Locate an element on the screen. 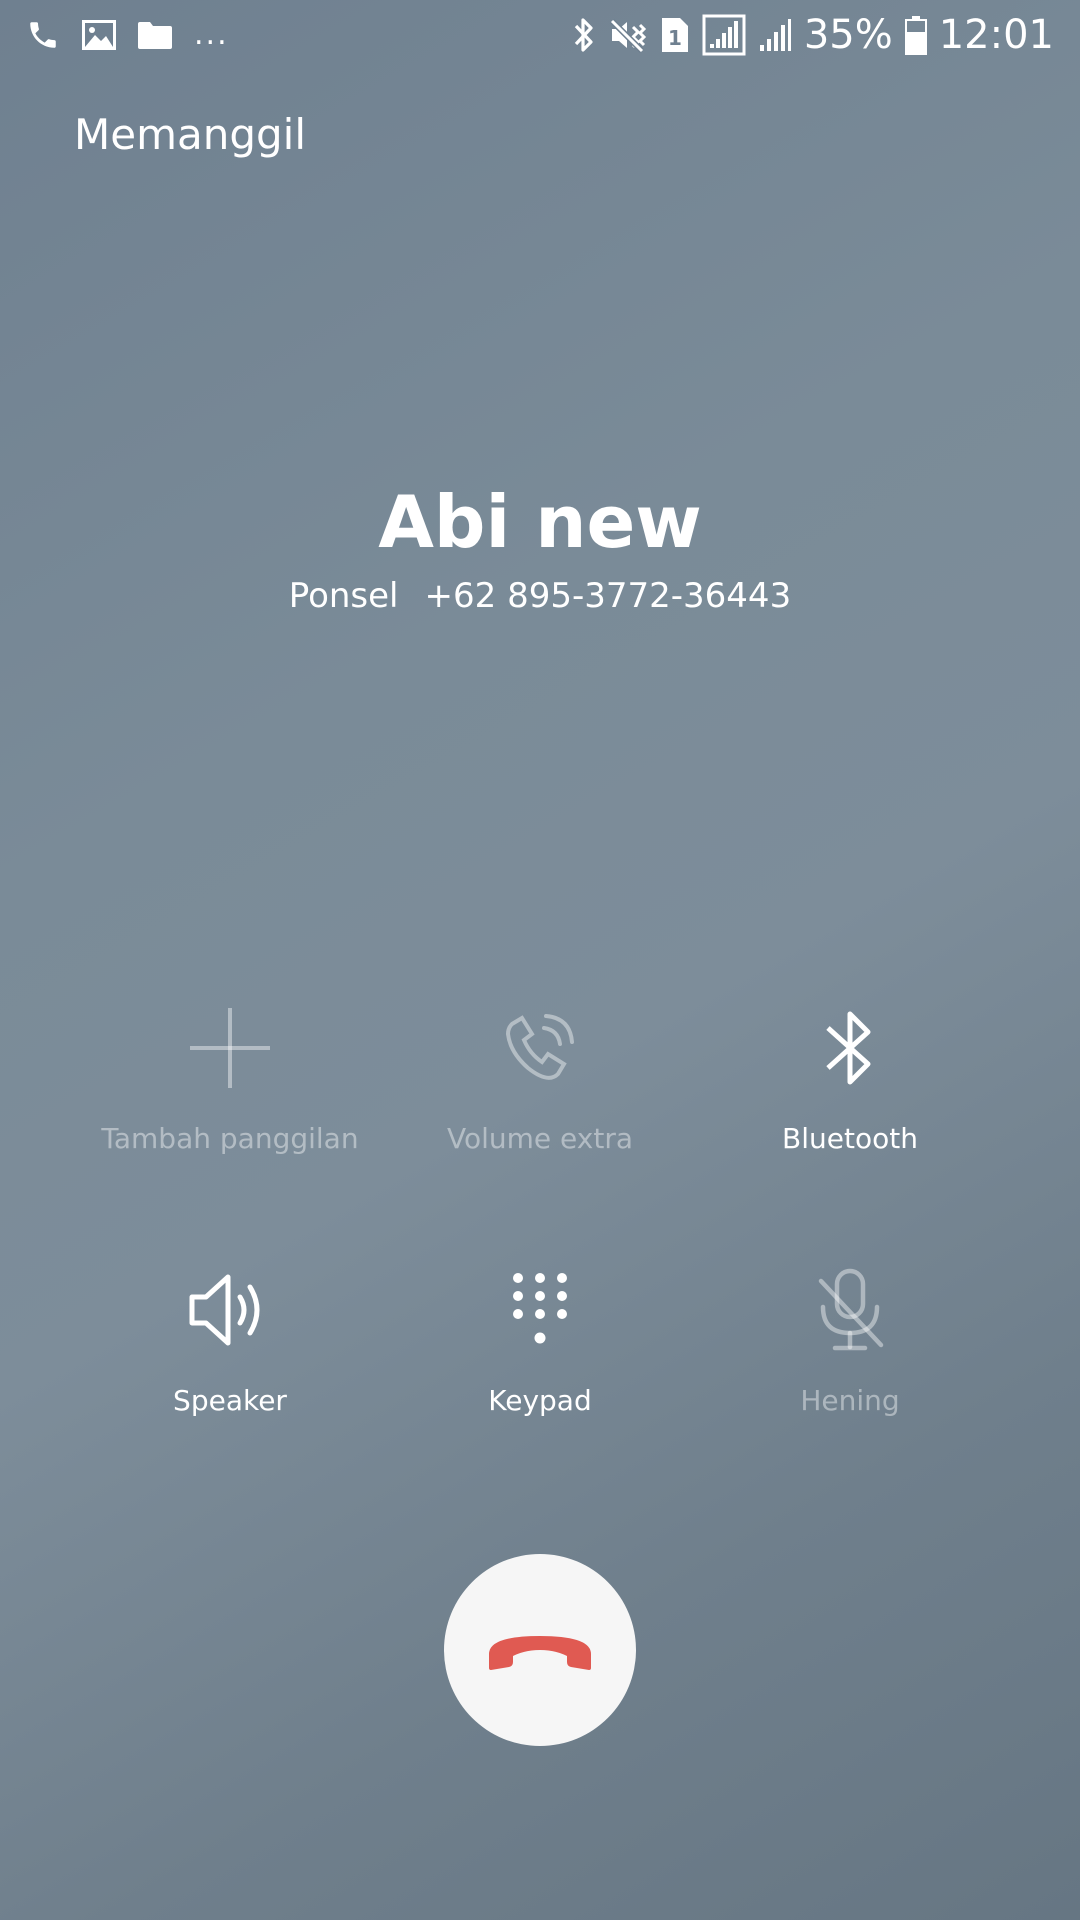 Image resolution: width=1080 pixels, height=1920 pixels. image-icon is located at coordinates (99, 35).